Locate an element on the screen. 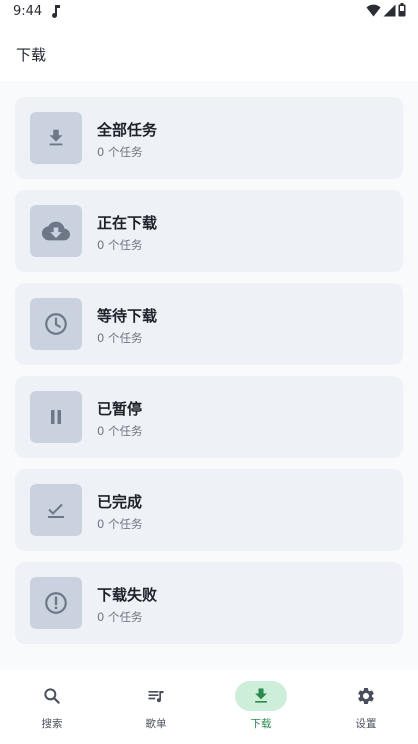  status-bar: 9:44 is located at coordinates (209, 12).